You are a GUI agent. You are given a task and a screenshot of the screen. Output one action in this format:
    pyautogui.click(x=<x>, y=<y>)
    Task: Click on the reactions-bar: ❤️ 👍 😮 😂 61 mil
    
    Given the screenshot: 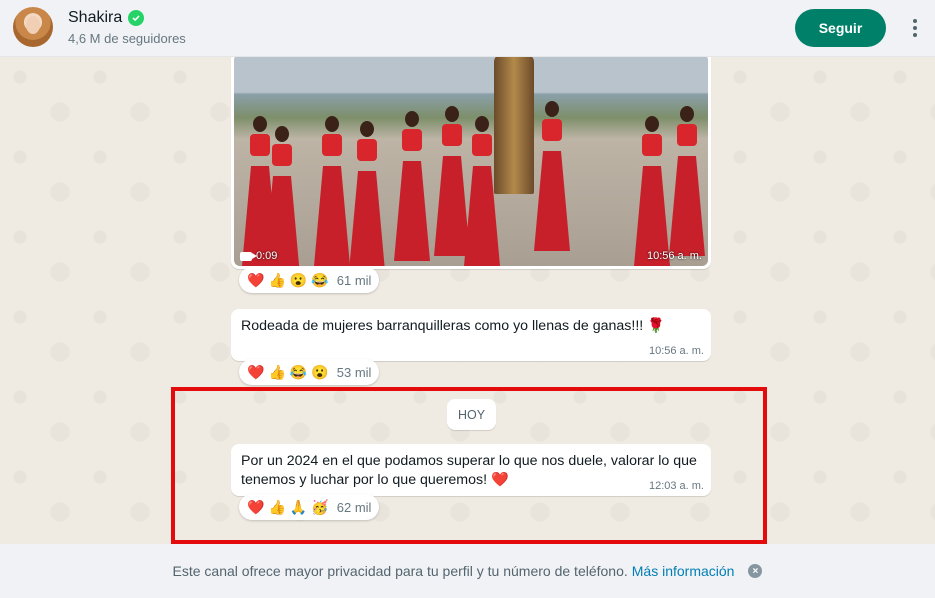 What is the action you would take?
    pyautogui.click(x=309, y=280)
    